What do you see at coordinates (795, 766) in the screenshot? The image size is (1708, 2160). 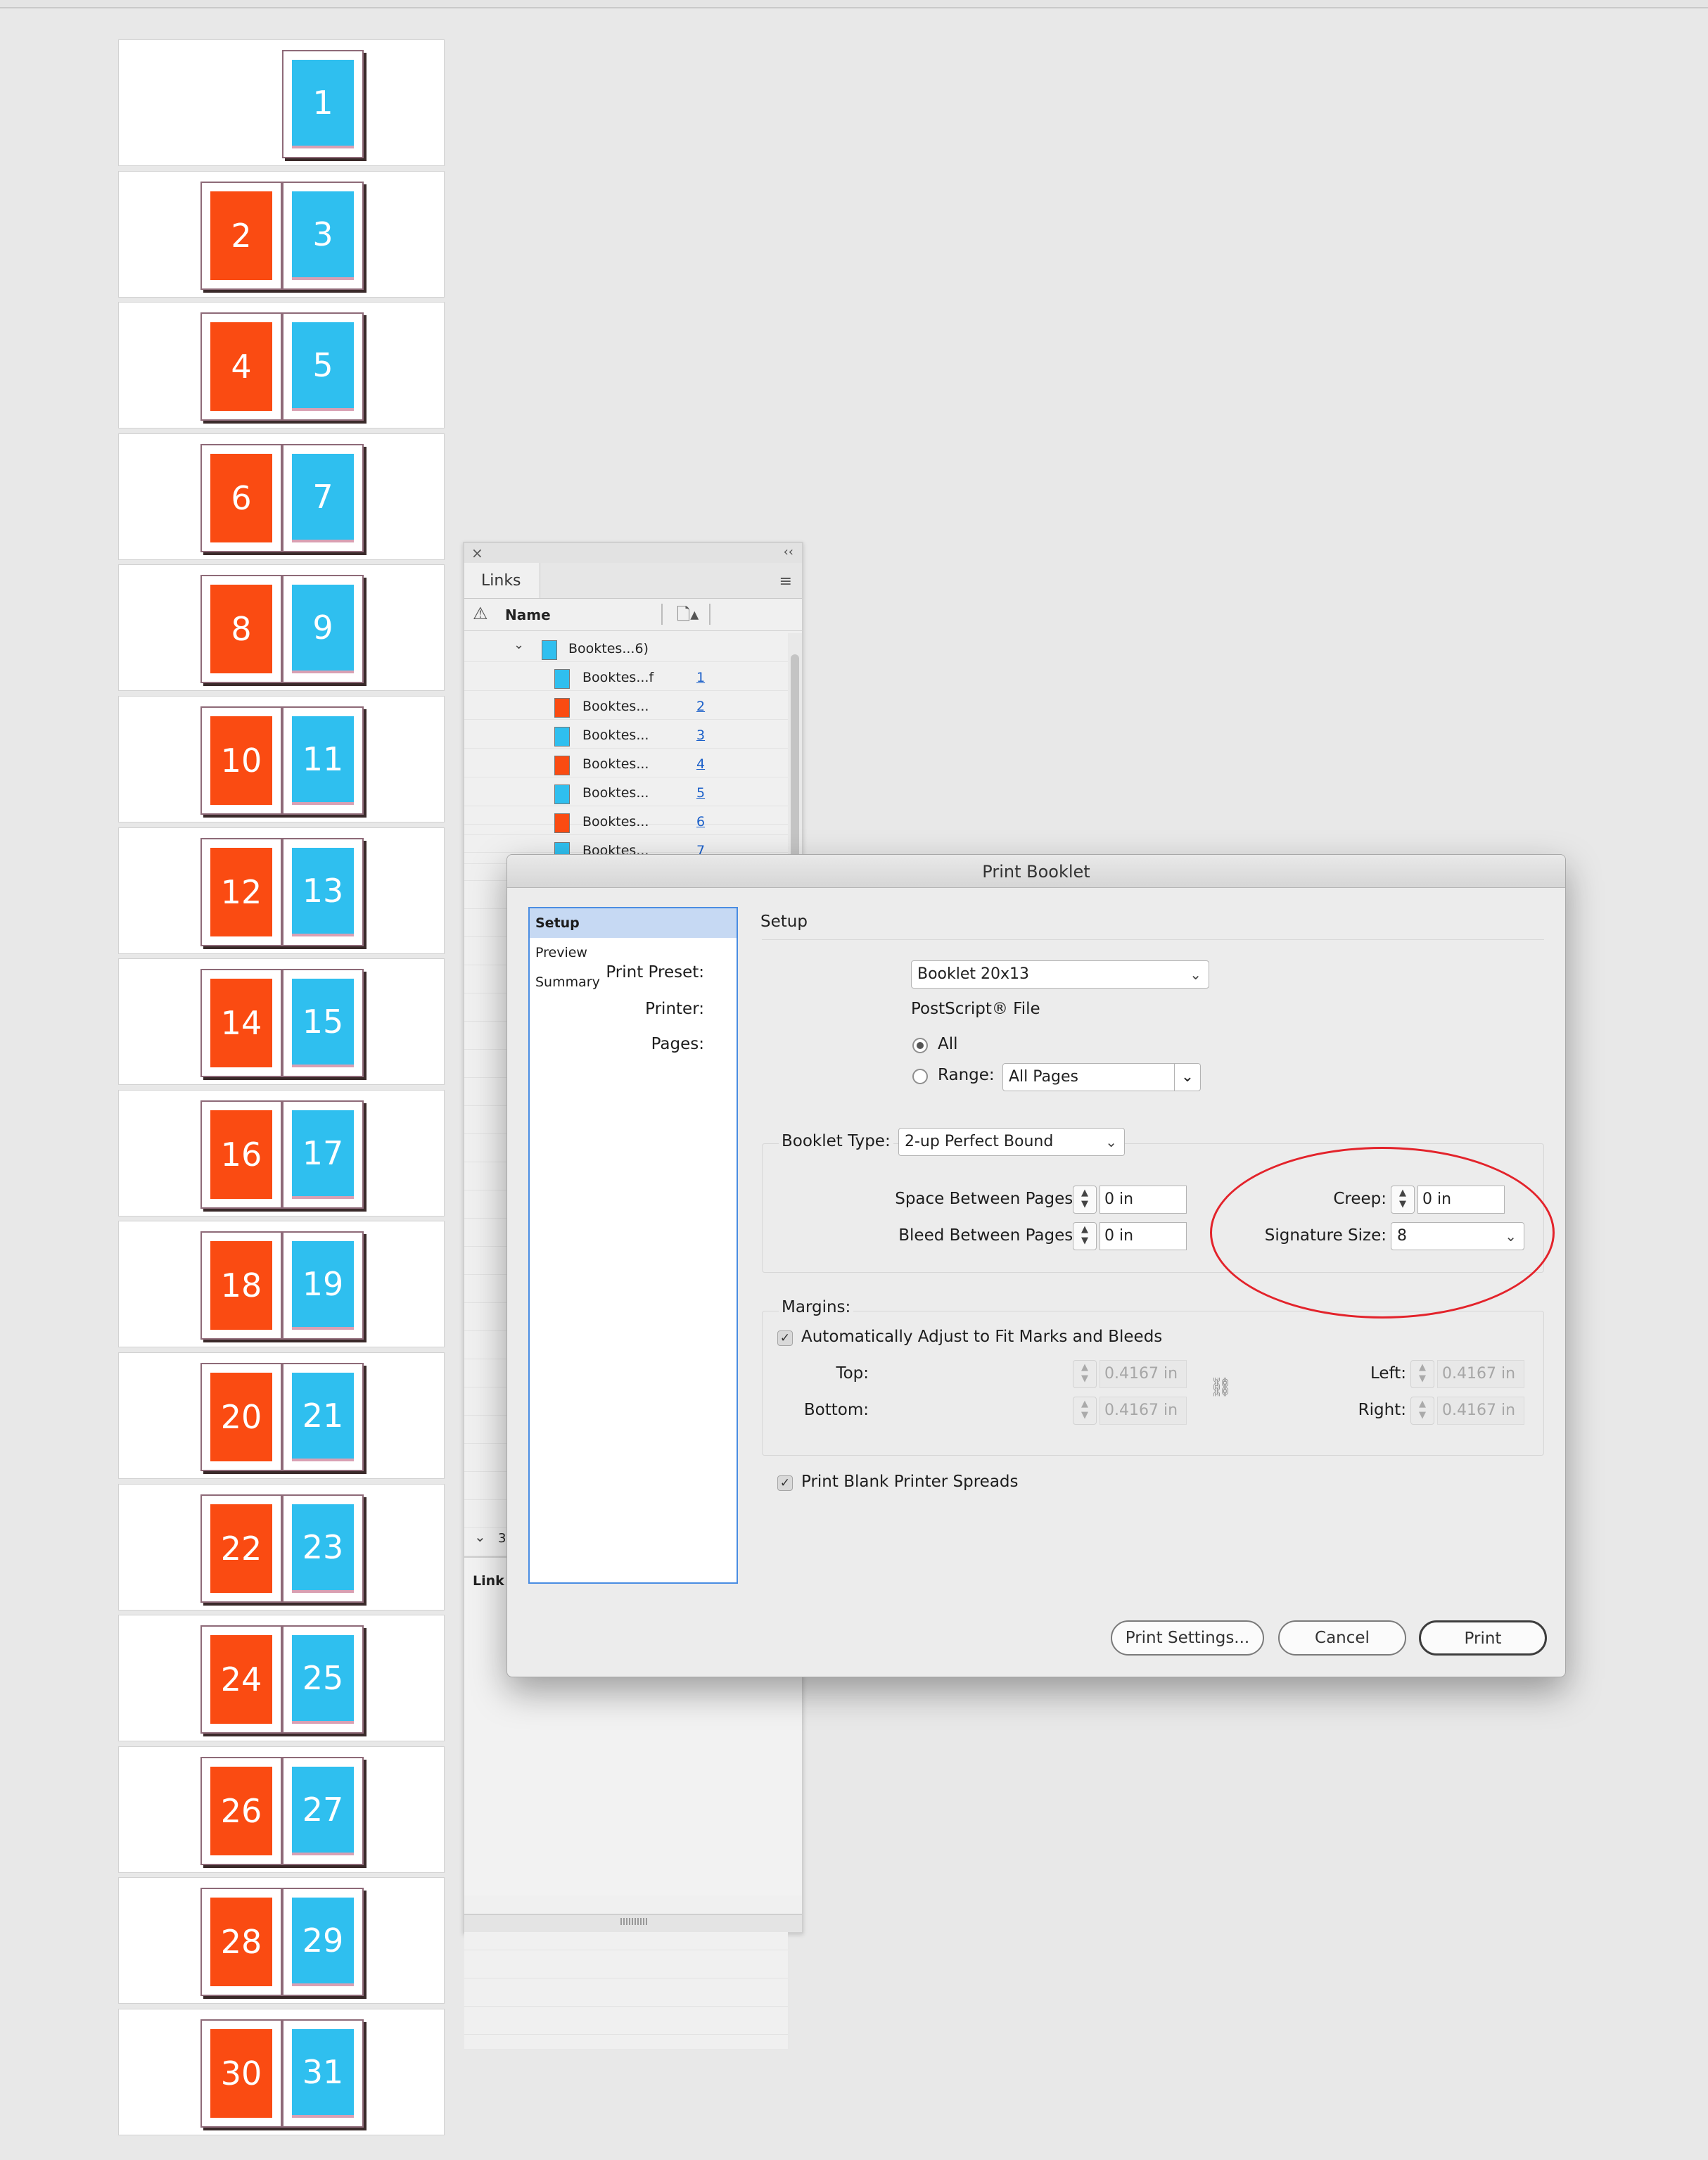 I see `scrollbar-thumb` at bounding box center [795, 766].